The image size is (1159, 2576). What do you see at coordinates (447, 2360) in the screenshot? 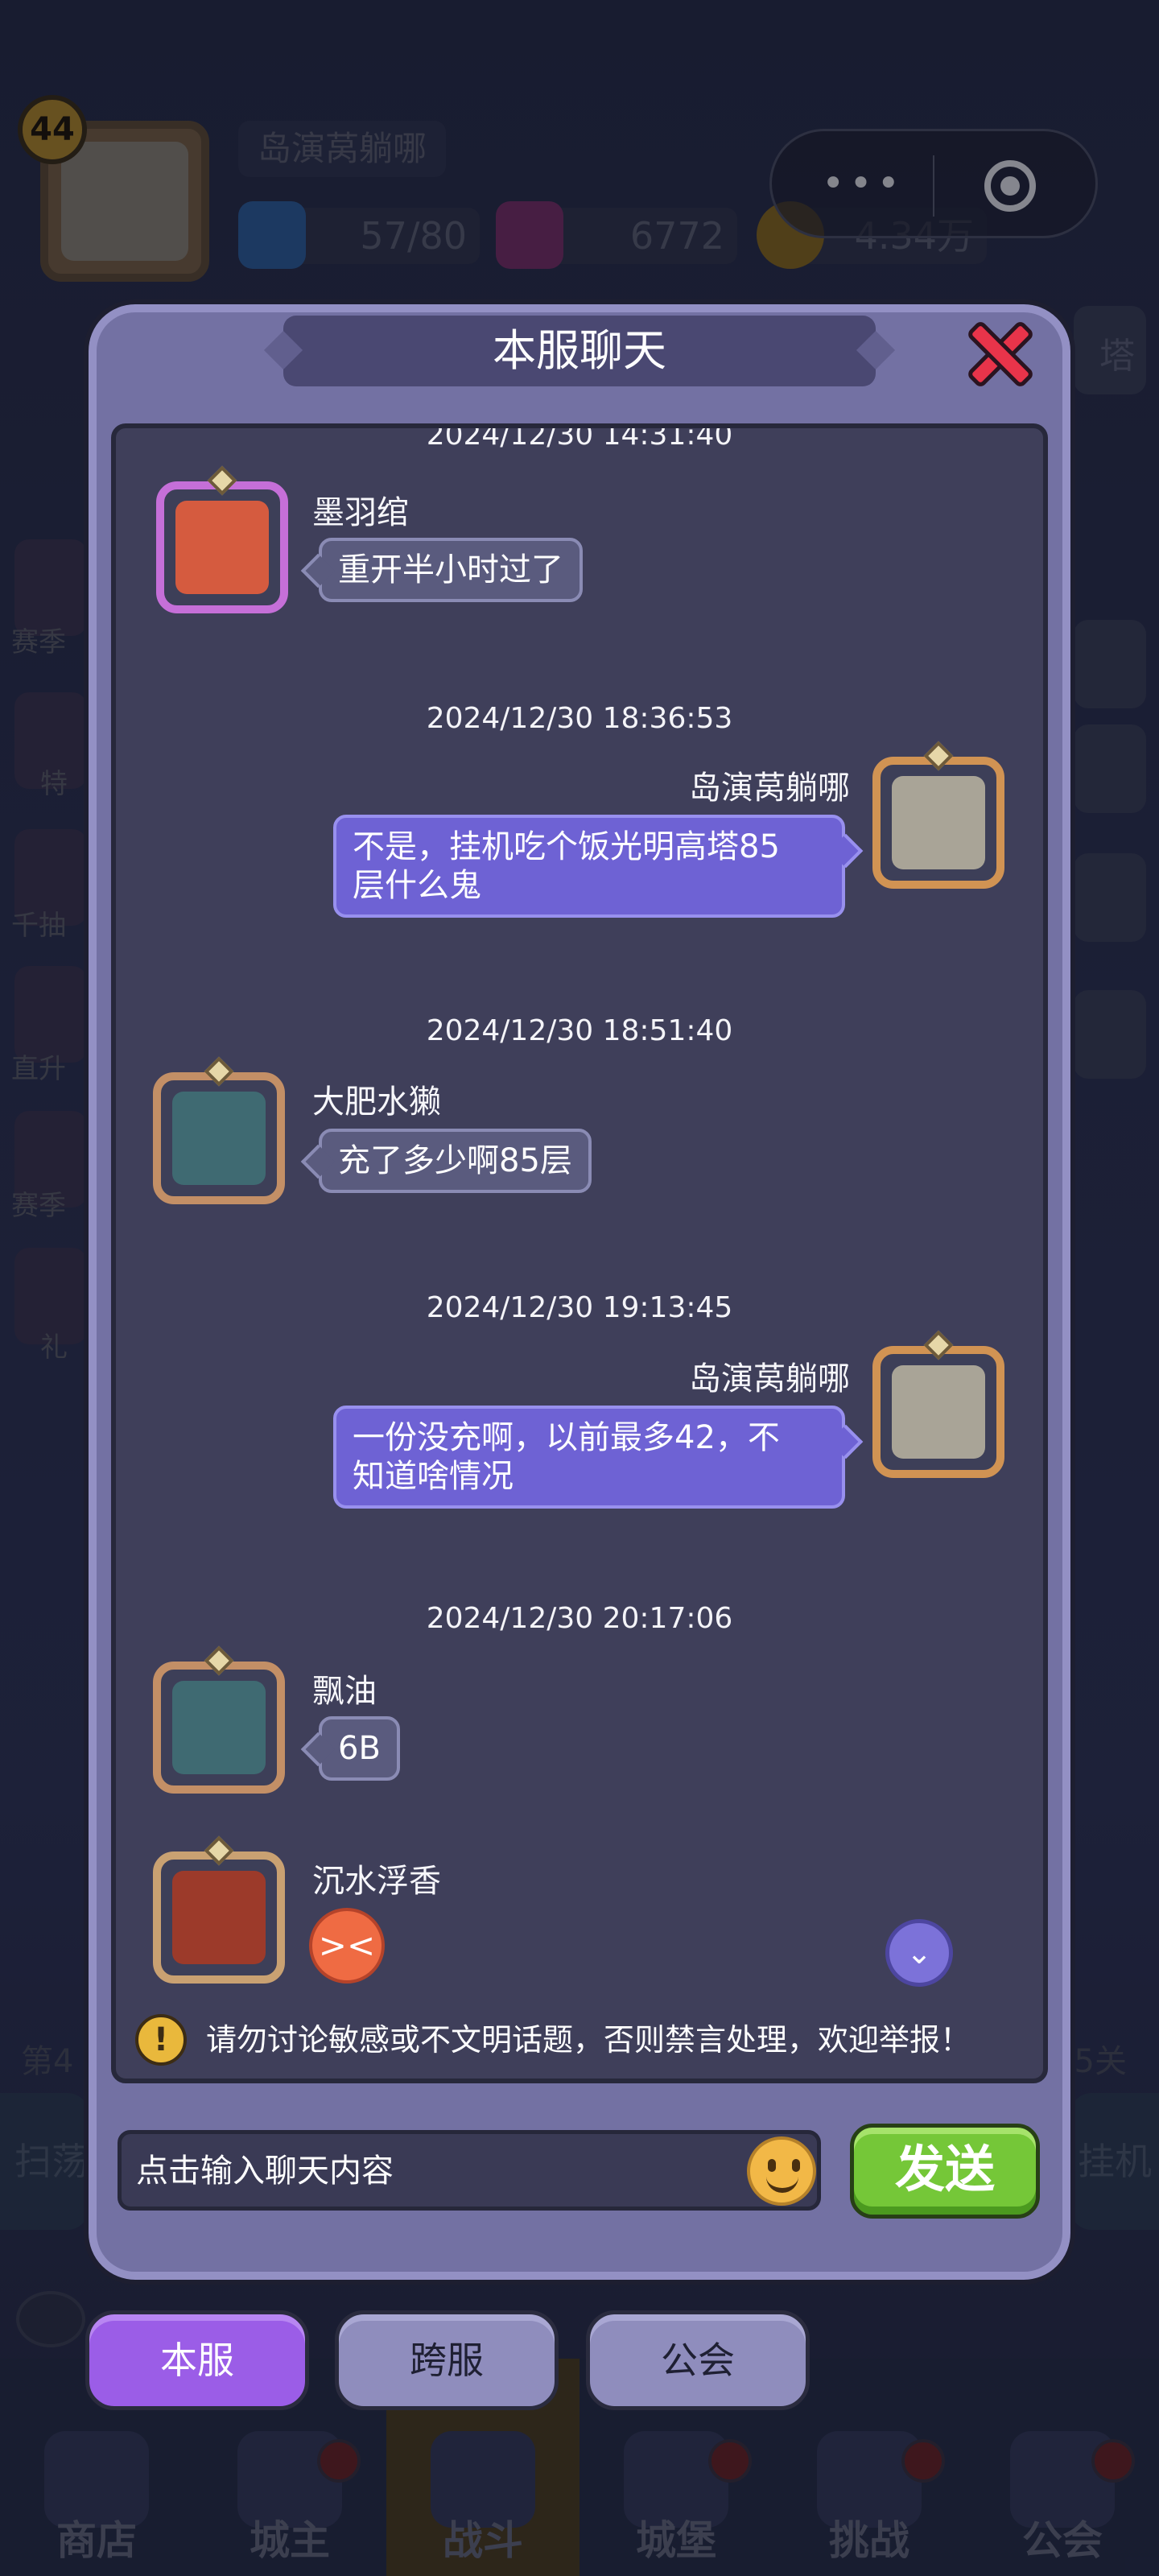
I see `tab-cross-server-chat: 跨服` at bounding box center [447, 2360].